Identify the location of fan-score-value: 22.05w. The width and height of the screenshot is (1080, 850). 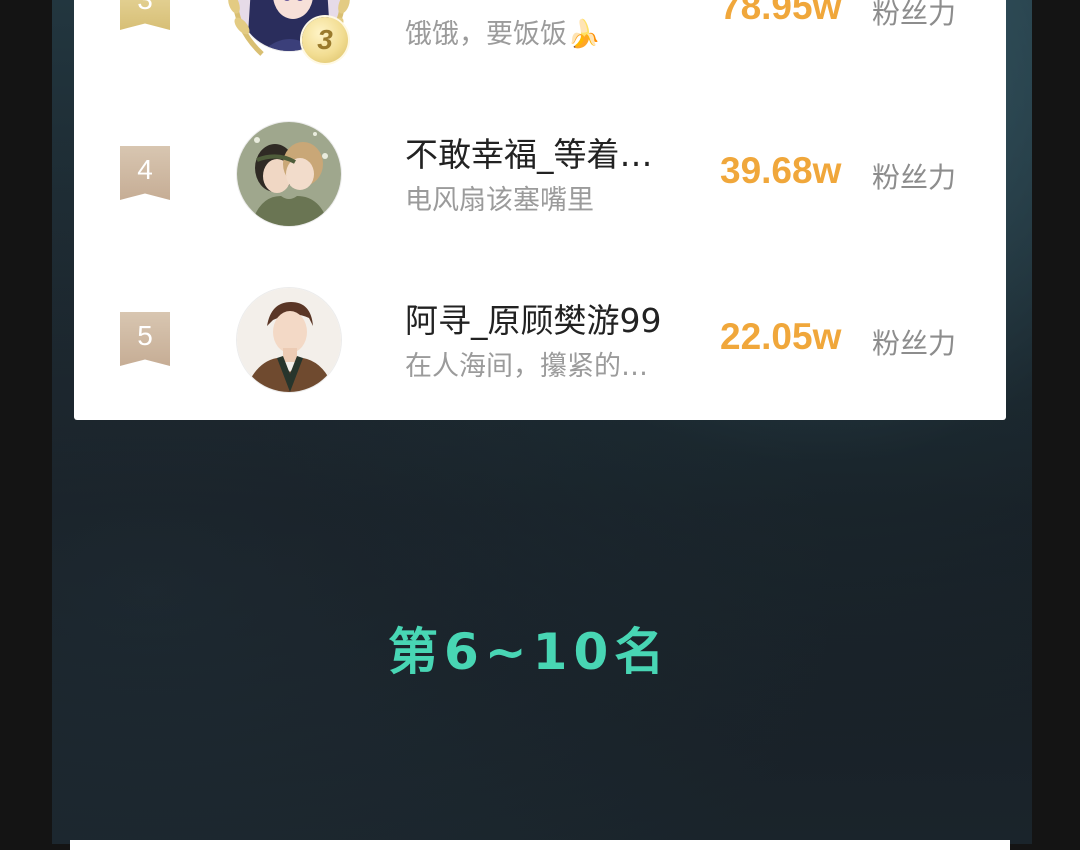
(781, 336).